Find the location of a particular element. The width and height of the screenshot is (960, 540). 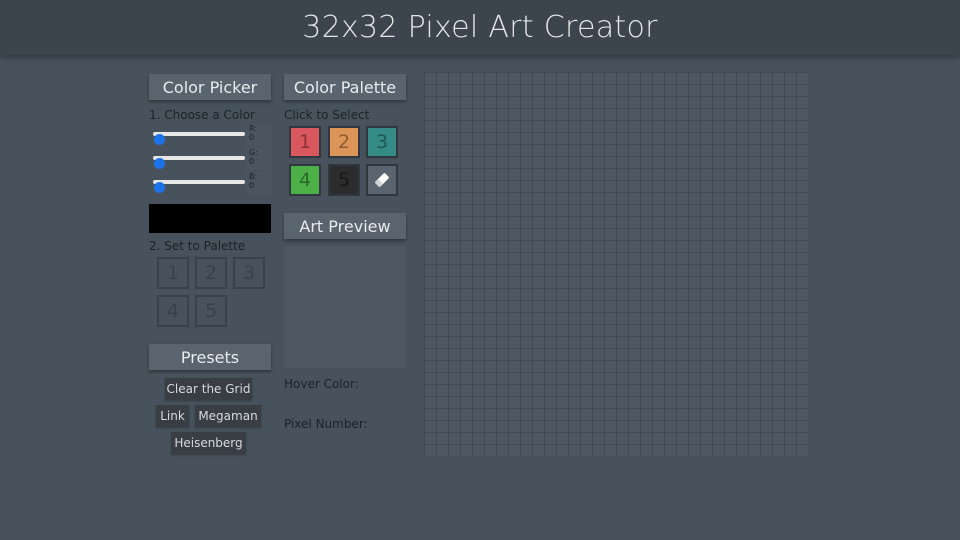

blue-value: 0 is located at coordinates (252, 185).